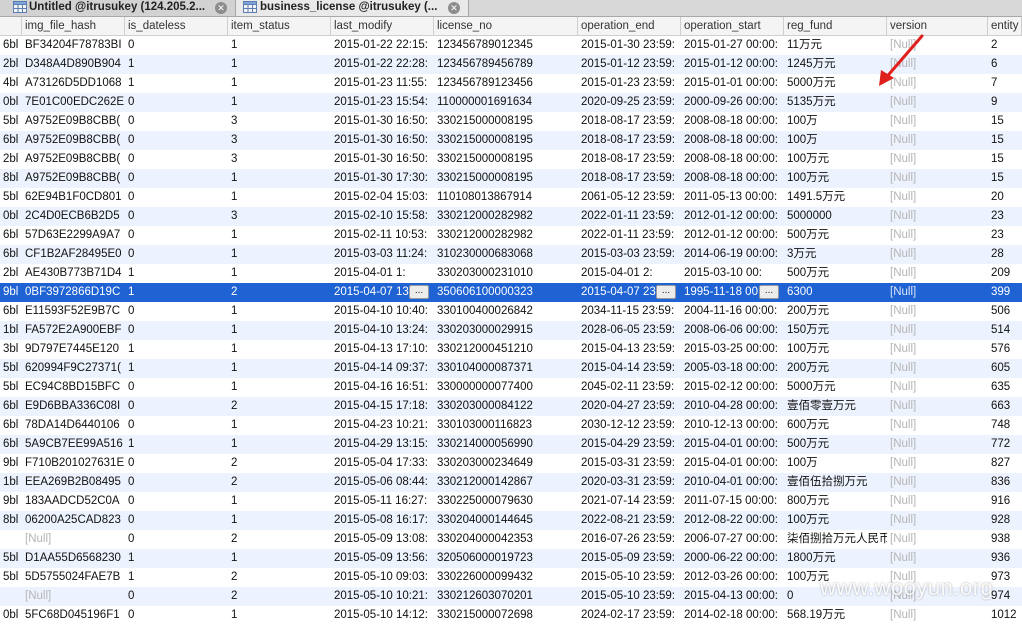 This screenshot has height=625, width=1022. What do you see at coordinates (382, 102) in the screenshot?
I see `table-cell: 2015-01-23 15:54:` at bounding box center [382, 102].